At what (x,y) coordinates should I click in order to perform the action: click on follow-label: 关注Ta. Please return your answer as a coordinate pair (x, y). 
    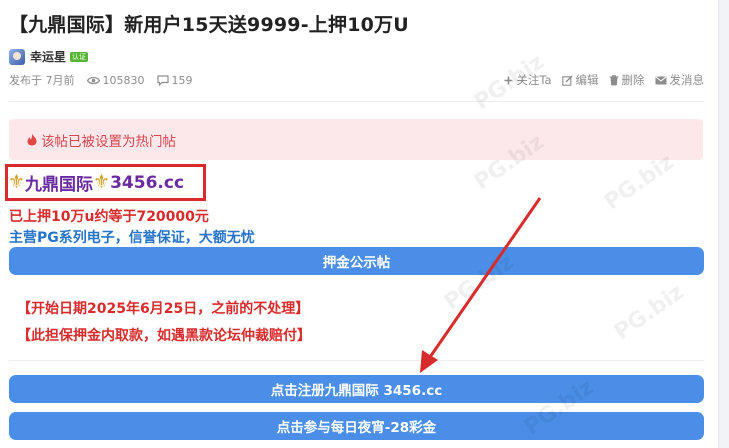
    Looking at the image, I should click on (534, 80).